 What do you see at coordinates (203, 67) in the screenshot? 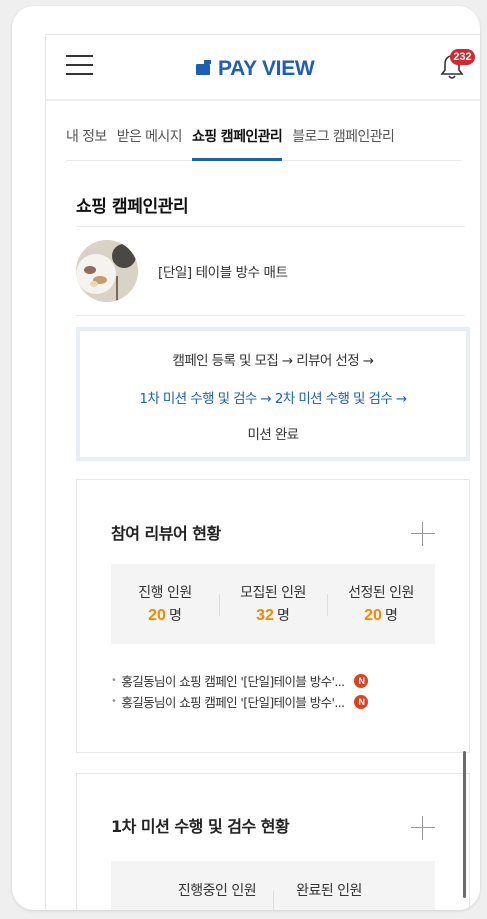
I see `logo-mark-icon` at bounding box center [203, 67].